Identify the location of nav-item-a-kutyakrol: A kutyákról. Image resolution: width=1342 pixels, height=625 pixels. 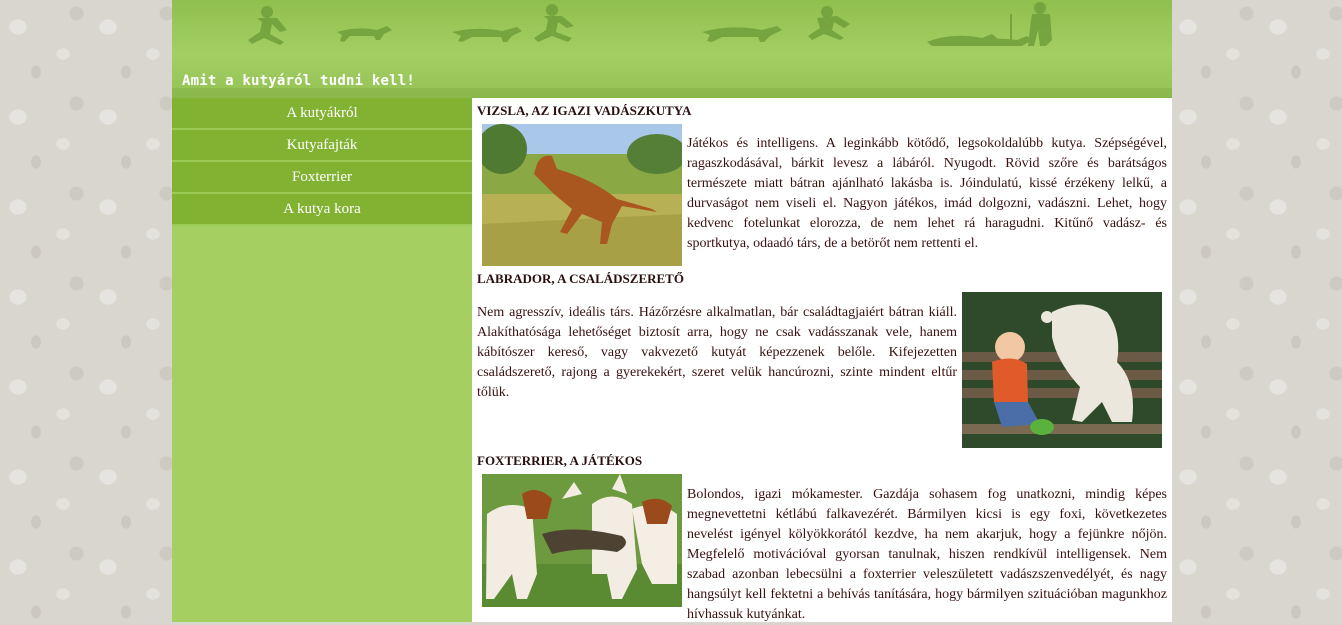
(322, 114).